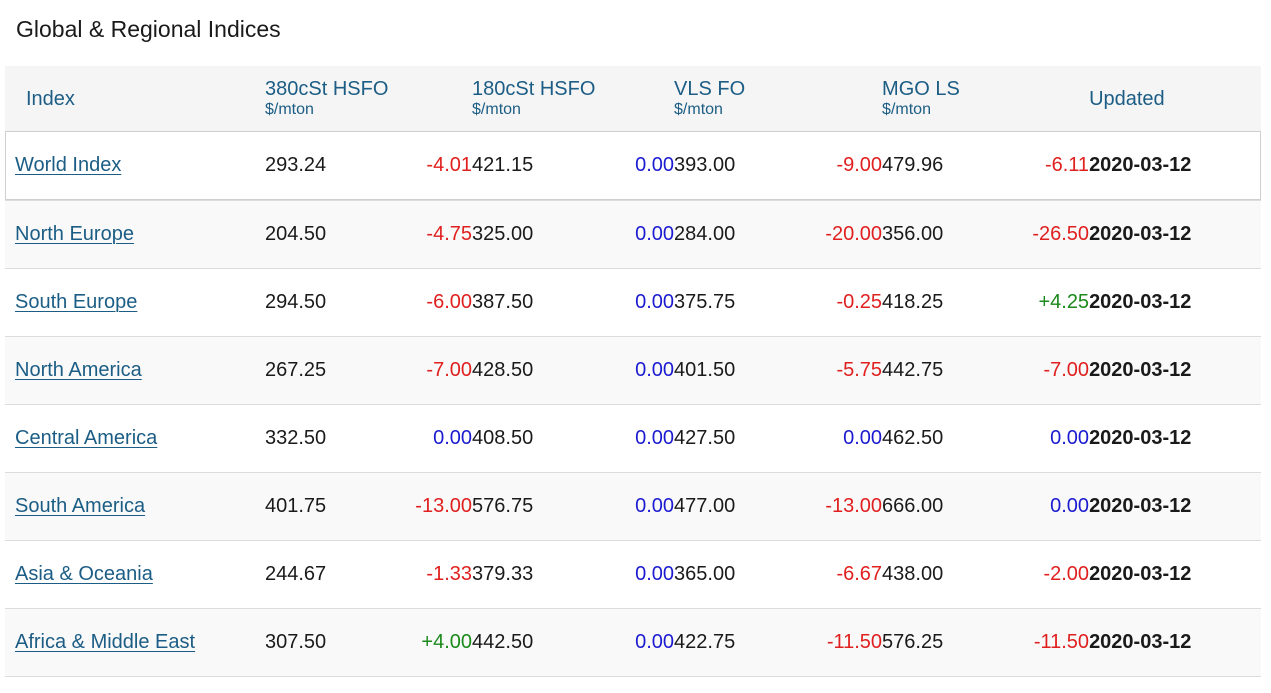 This screenshot has width=1271, height=693. What do you see at coordinates (296, 505) in the screenshot?
I see `hsfo380-price: 401.75` at bounding box center [296, 505].